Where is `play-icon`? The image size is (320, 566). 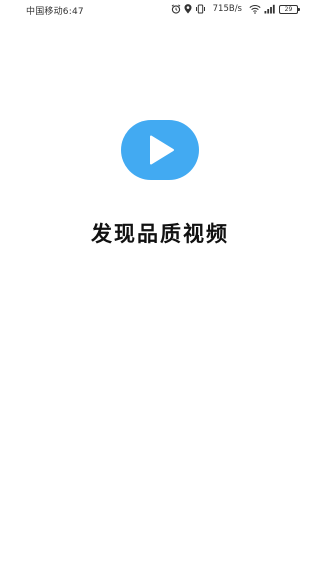
play-icon is located at coordinates (162, 150).